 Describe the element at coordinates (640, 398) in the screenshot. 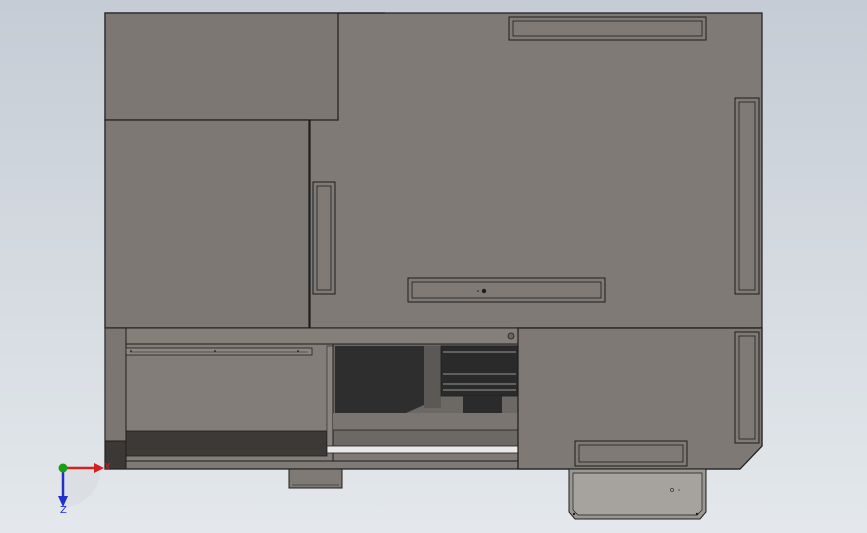

I see `lower-right-panel` at that location.